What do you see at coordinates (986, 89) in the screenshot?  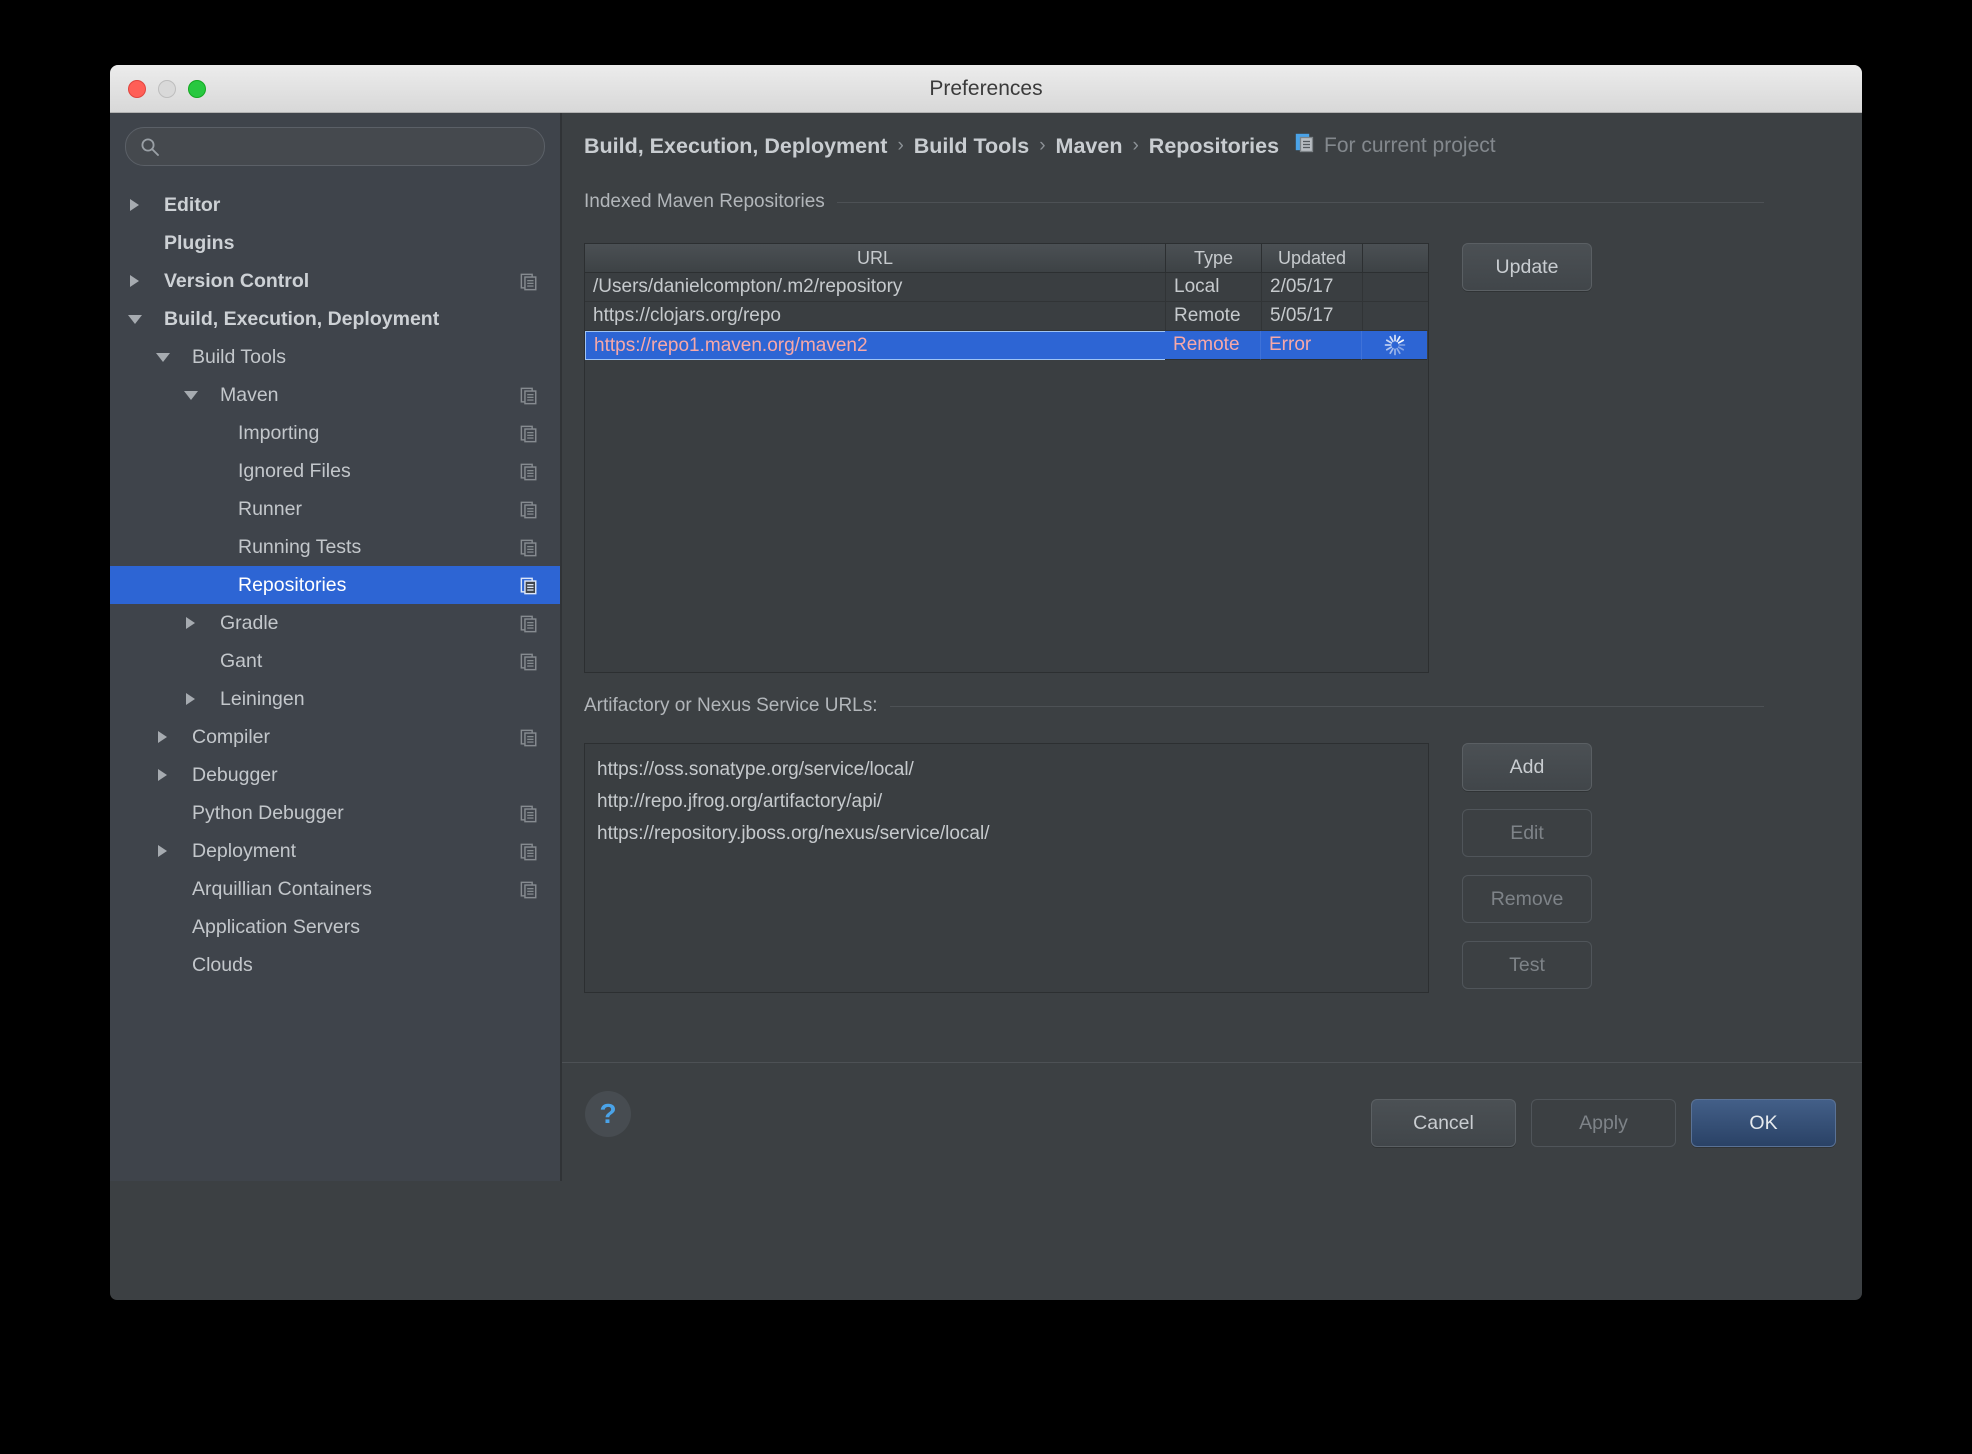 I see `window-titlebar: Preferences` at bounding box center [986, 89].